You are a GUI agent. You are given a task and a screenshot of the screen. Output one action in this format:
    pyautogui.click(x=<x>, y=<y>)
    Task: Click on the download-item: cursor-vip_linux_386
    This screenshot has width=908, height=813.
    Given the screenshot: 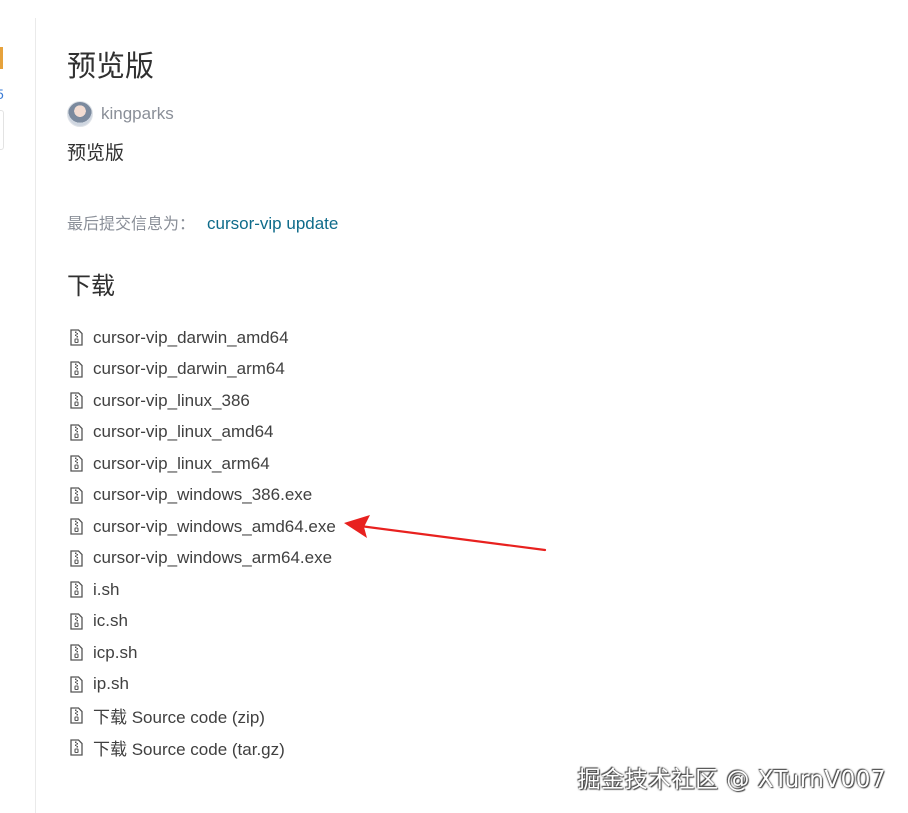 What is the action you would take?
    pyautogui.click(x=467, y=401)
    